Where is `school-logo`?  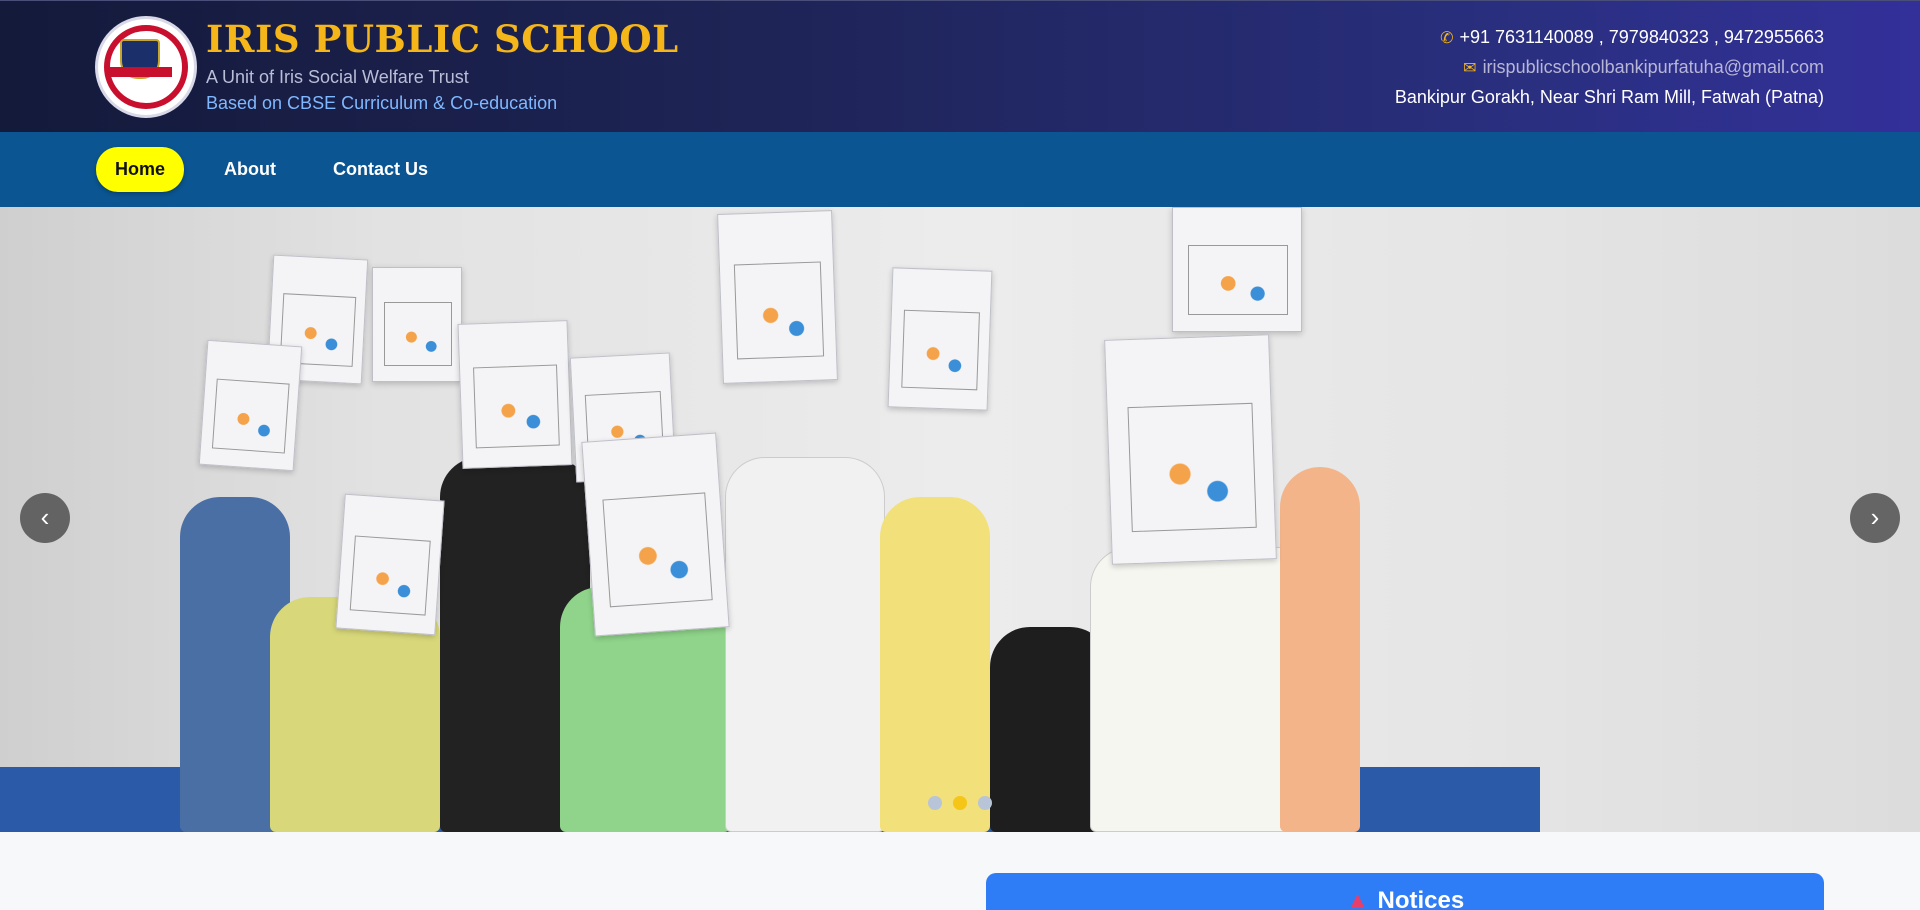 school-logo is located at coordinates (146, 67).